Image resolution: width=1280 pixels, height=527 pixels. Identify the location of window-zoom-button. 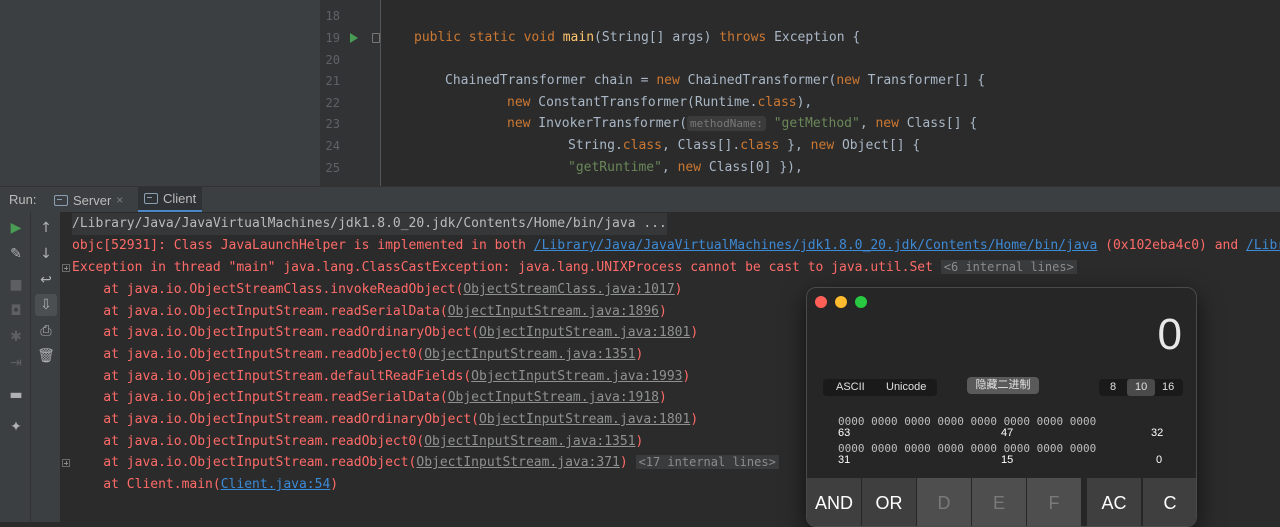
(861, 302).